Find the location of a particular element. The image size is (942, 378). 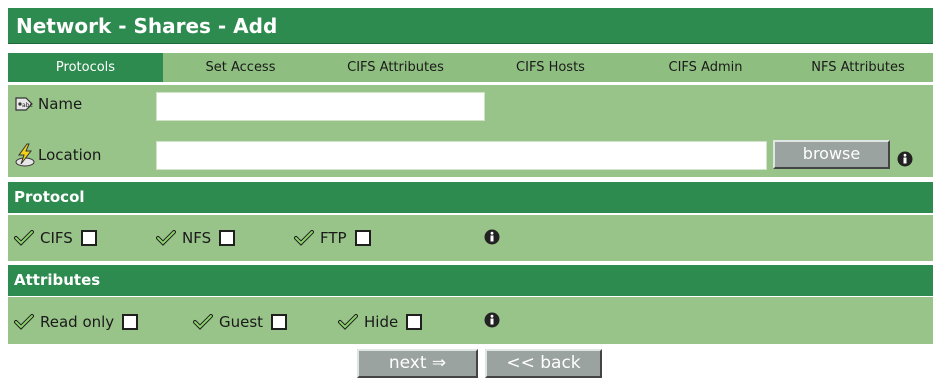

svg-text: abc is located at coordinates (27, 105).